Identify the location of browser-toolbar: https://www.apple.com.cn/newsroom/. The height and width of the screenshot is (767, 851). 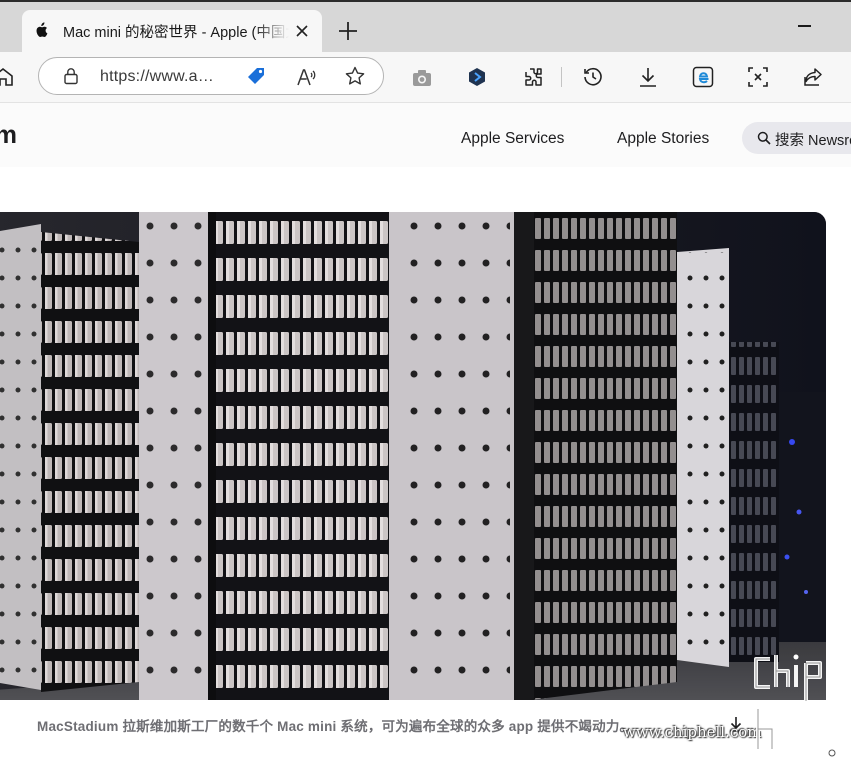
(425, 77).